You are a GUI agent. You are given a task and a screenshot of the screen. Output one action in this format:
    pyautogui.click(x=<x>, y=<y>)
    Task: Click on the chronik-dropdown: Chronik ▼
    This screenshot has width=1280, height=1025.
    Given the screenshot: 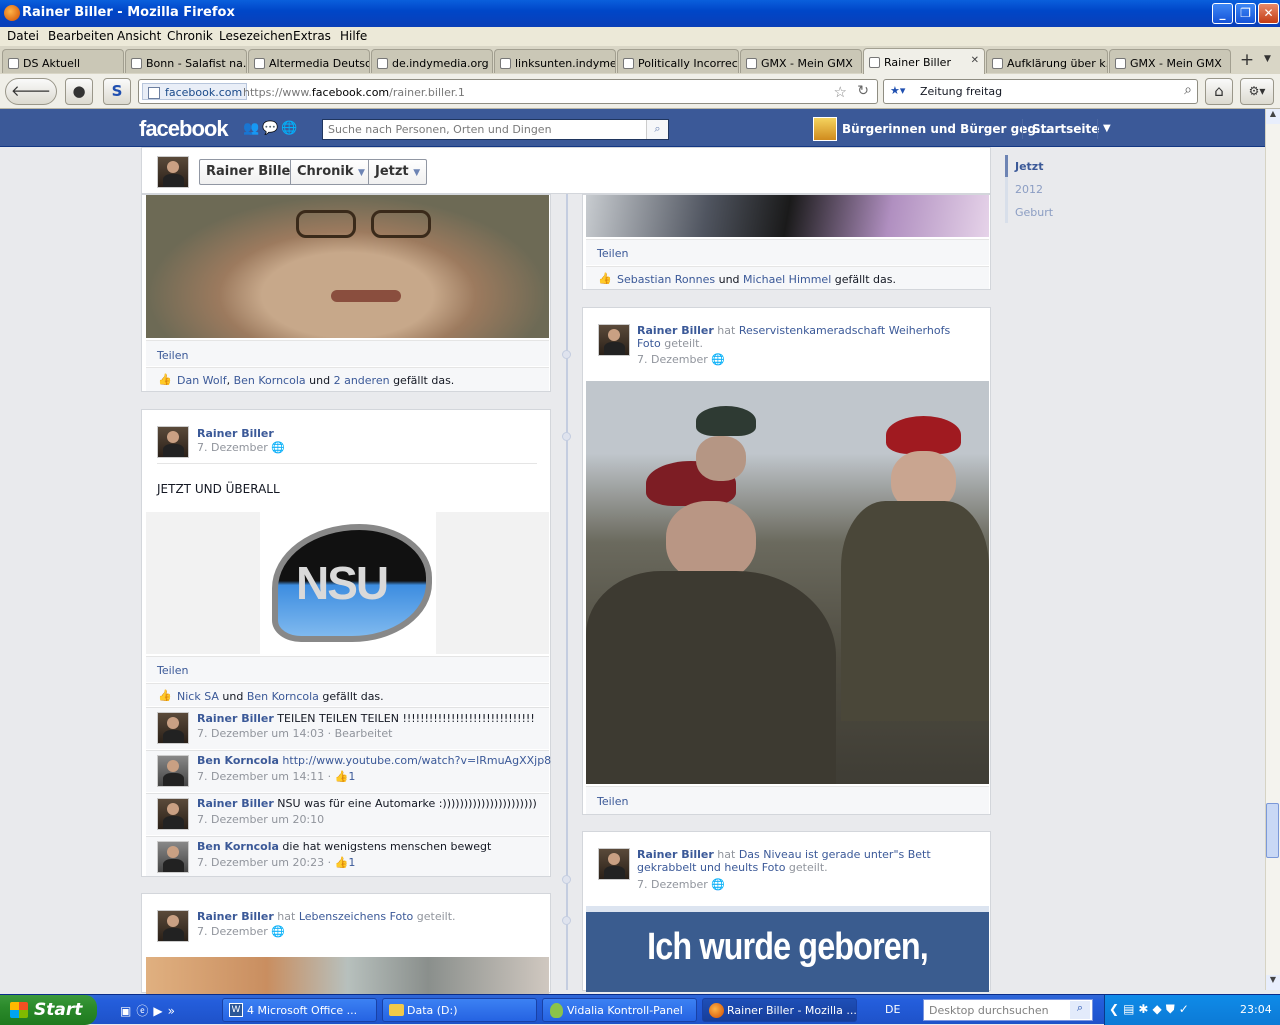 What is the action you would take?
    pyautogui.click(x=331, y=172)
    